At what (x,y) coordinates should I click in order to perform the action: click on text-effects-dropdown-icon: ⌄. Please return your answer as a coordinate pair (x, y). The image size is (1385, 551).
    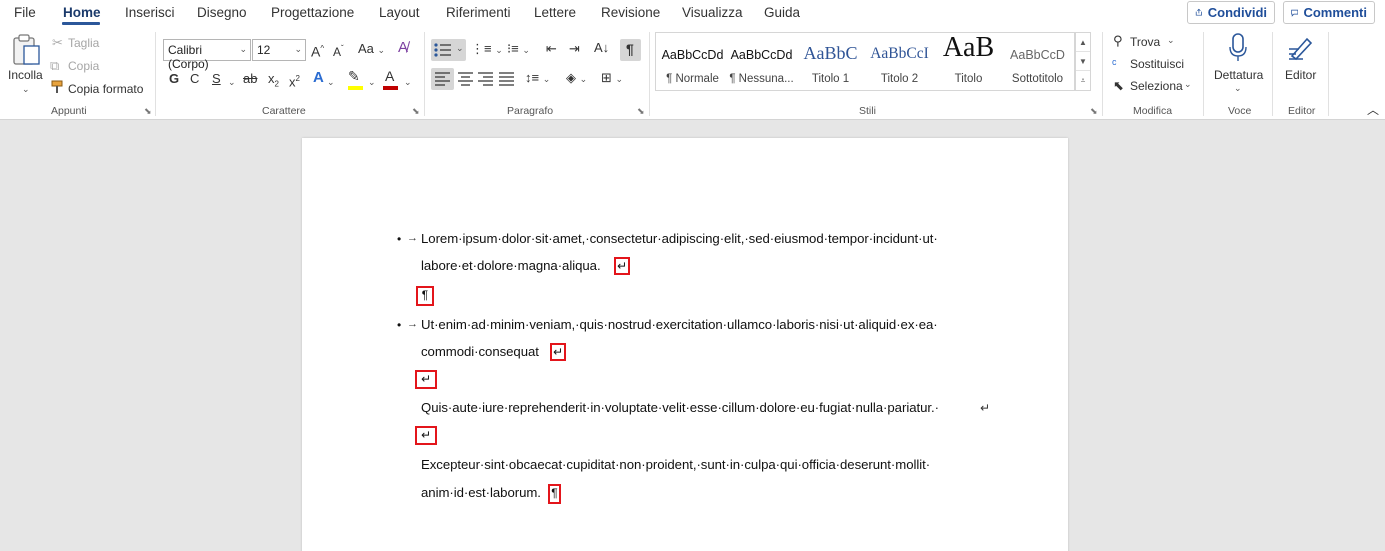
    Looking at the image, I should click on (331, 82).